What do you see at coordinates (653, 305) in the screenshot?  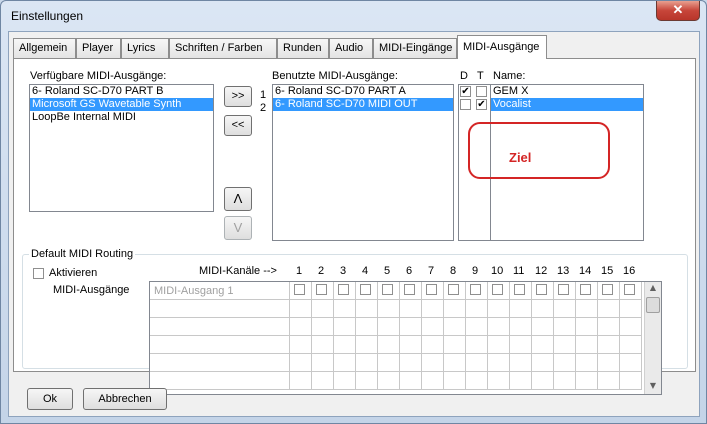 I see `scroll-thumb` at bounding box center [653, 305].